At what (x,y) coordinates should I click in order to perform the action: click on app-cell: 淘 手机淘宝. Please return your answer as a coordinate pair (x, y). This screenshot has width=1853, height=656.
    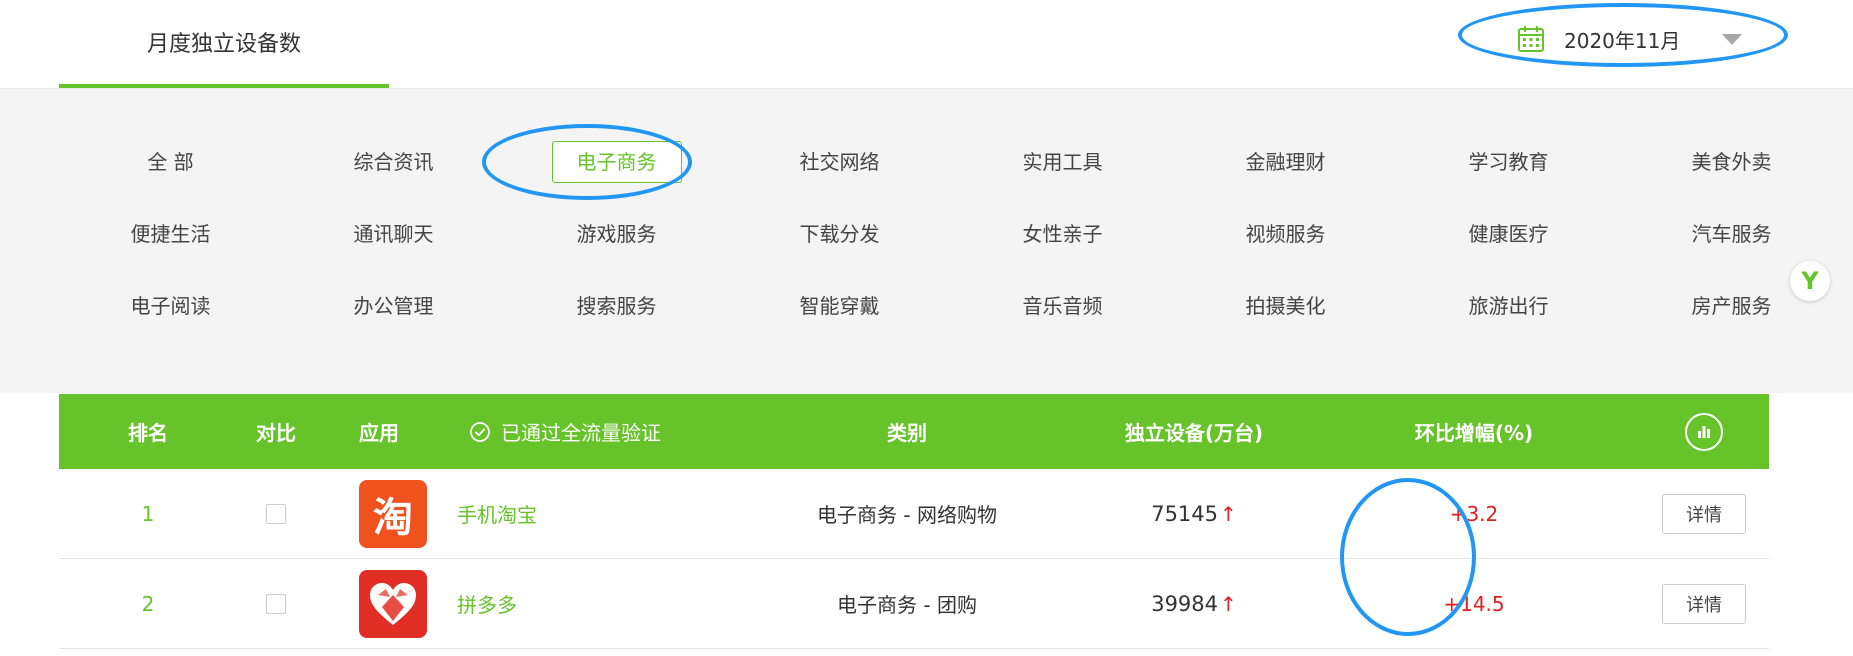
    Looking at the image, I should click on (525, 514).